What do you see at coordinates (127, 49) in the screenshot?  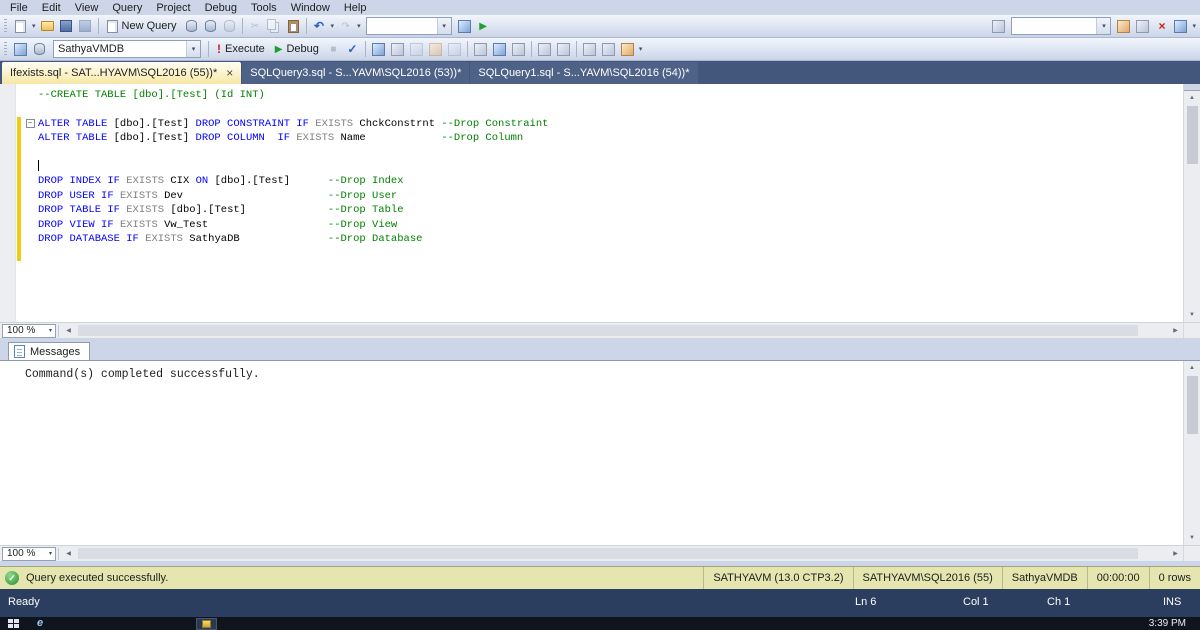 I see `available-databases-combo: SathyaVMDB ▾` at bounding box center [127, 49].